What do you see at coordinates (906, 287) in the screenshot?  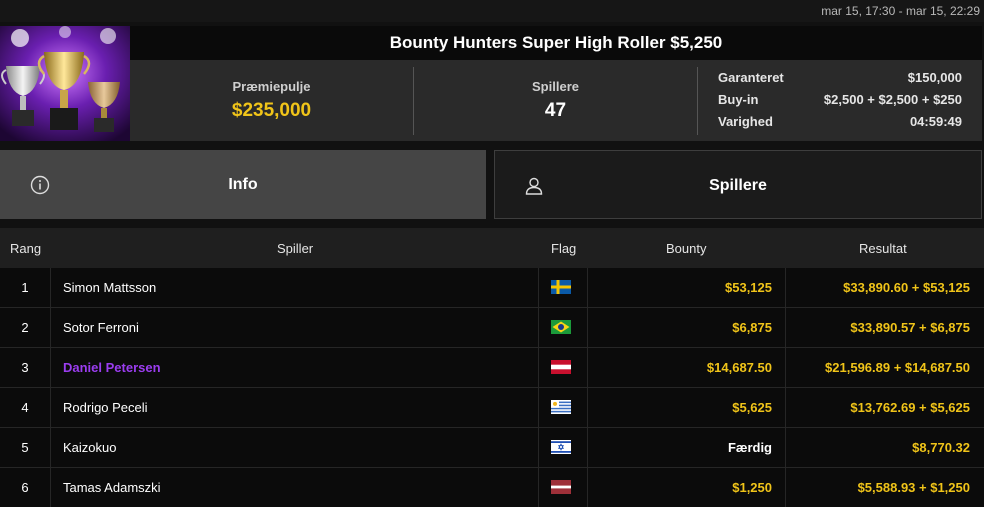 I see `result-cell: $33,890.60 + $53,125` at bounding box center [906, 287].